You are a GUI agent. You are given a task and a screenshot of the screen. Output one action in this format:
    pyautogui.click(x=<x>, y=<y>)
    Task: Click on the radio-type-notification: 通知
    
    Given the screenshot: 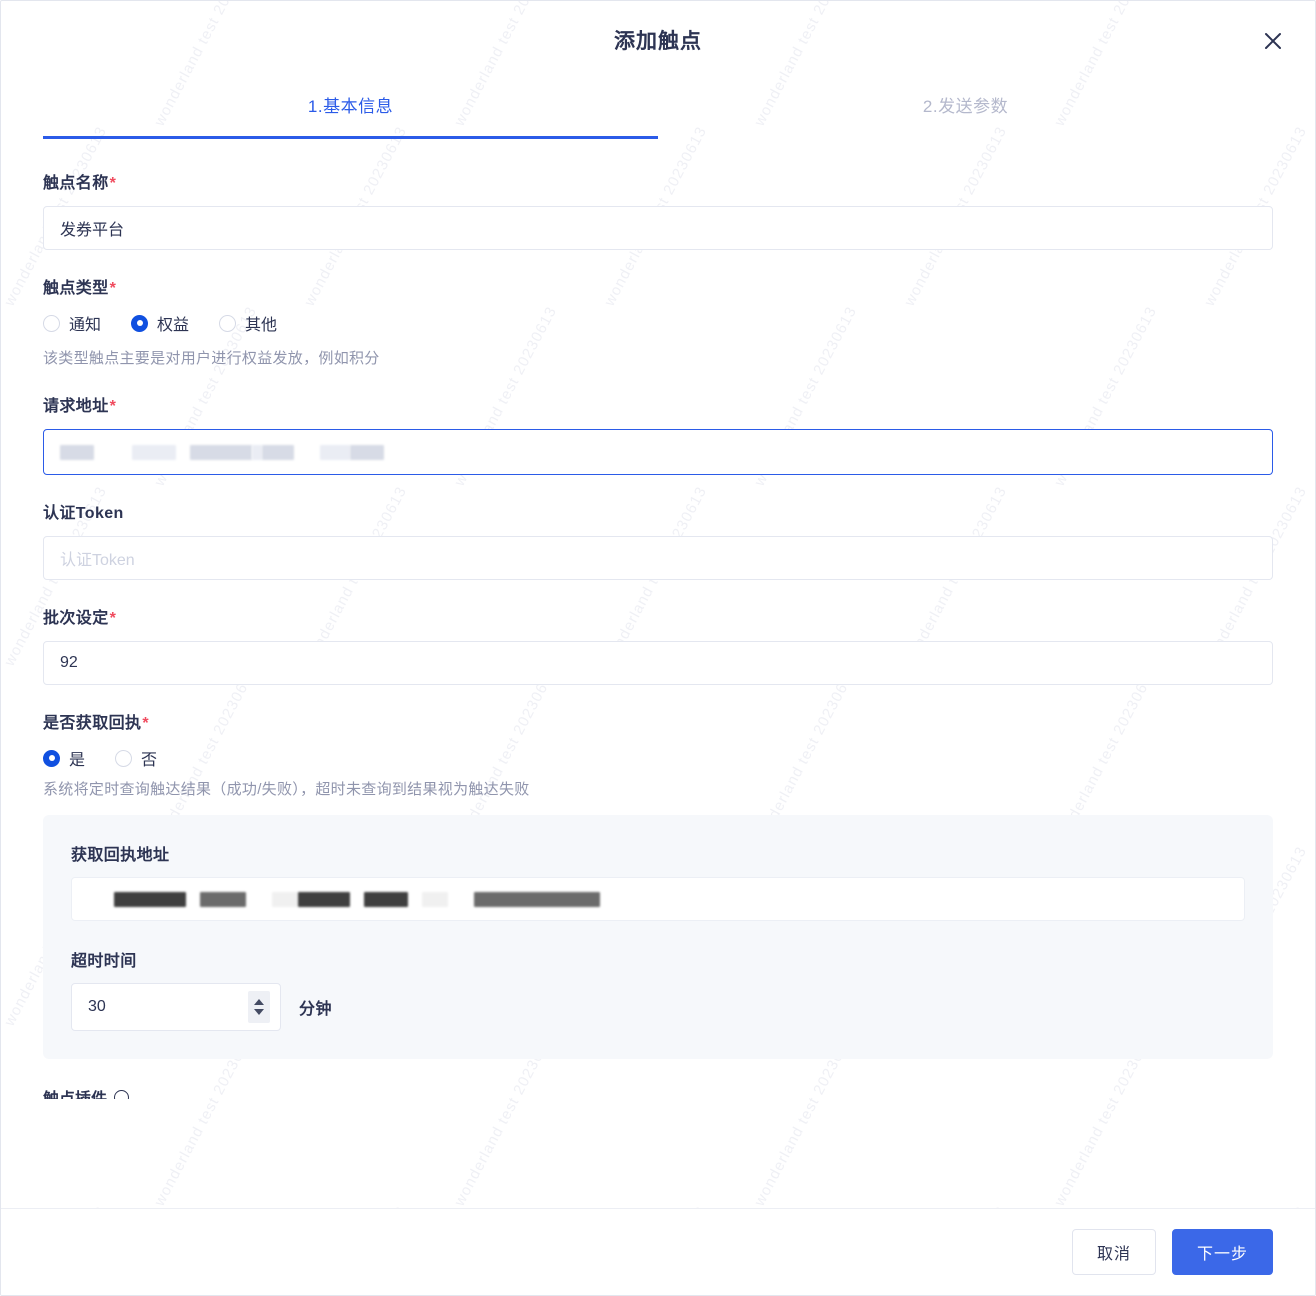 What is the action you would take?
    pyautogui.click(x=72, y=323)
    